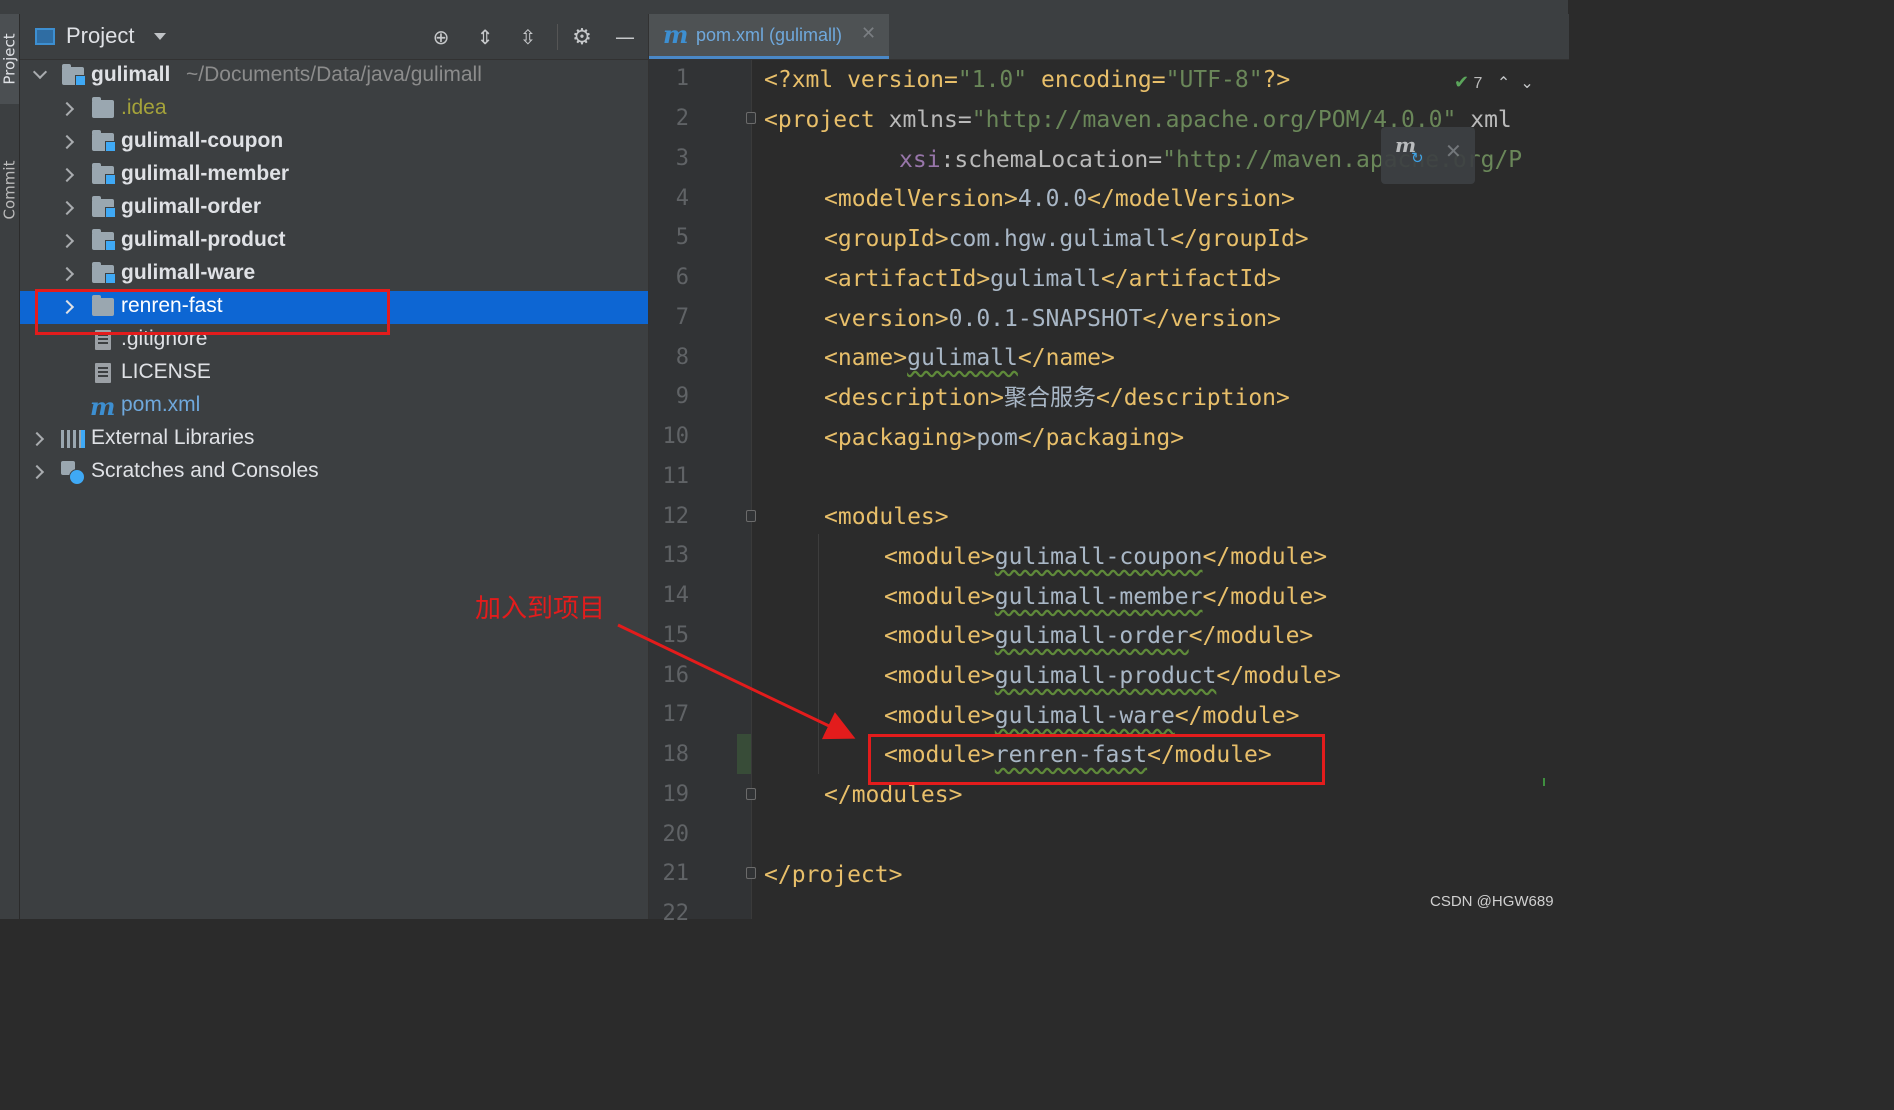 The width and height of the screenshot is (1894, 1110). What do you see at coordinates (334, 472) in the screenshot?
I see `tree-row-scratches: Scratches and Consoles` at bounding box center [334, 472].